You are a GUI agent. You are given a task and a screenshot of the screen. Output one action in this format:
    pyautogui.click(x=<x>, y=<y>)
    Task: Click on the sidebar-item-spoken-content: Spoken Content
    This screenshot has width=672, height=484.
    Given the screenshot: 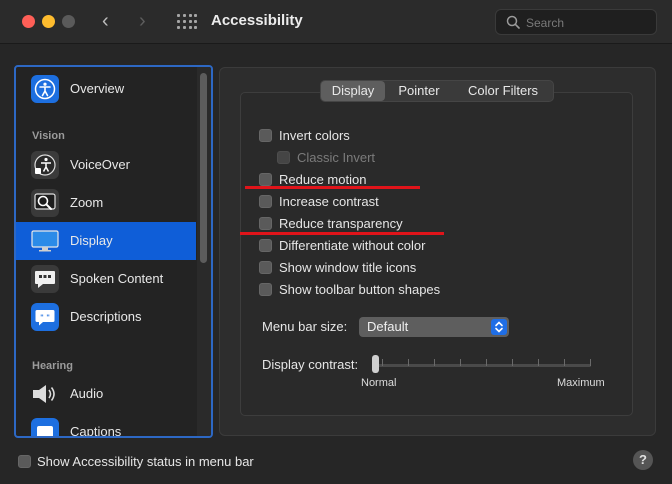 What is the action you would take?
    pyautogui.click(x=106, y=279)
    